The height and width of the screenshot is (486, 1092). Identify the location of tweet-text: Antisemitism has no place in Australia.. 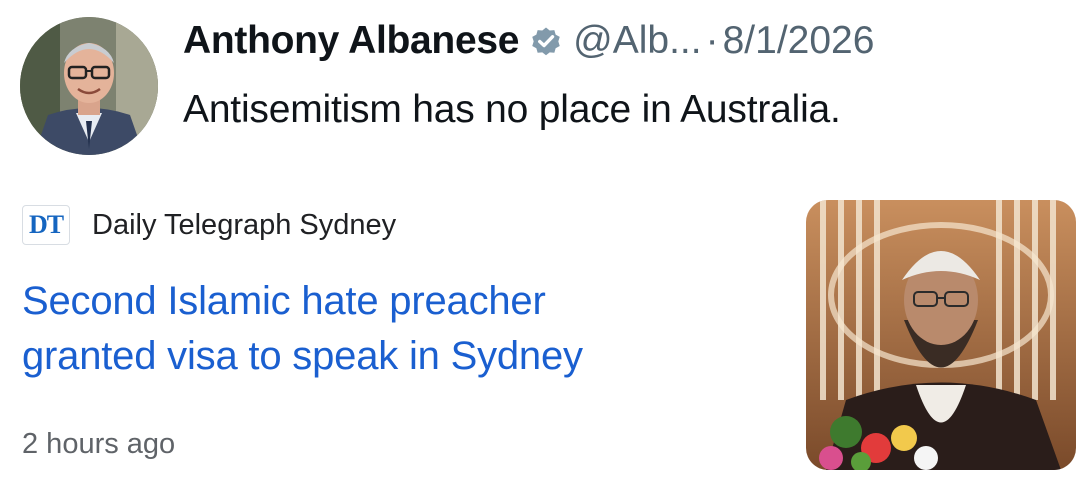
(512, 109).